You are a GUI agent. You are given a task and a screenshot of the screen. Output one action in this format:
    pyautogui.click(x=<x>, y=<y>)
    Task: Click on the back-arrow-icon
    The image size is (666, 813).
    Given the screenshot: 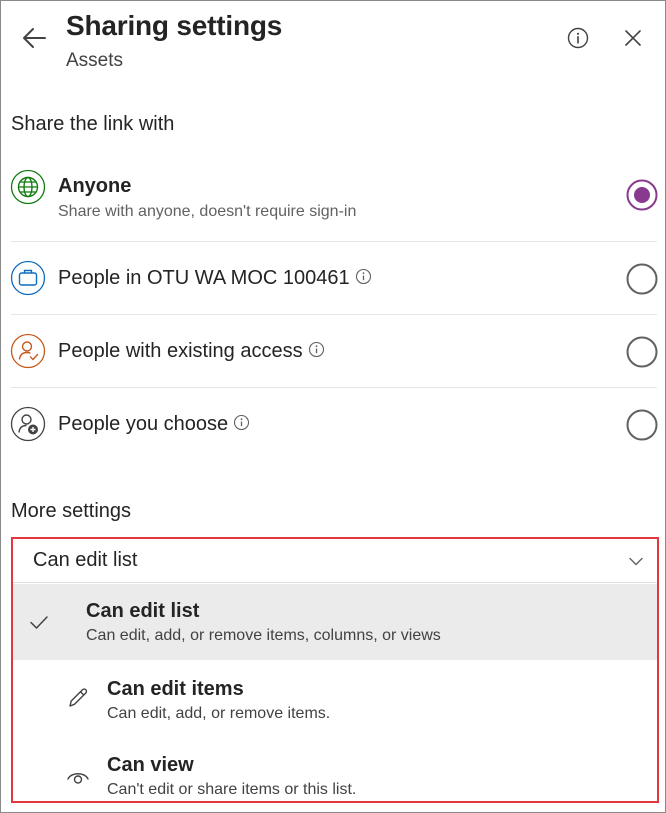 What is the action you would take?
    pyautogui.click(x=34, y=38)
    